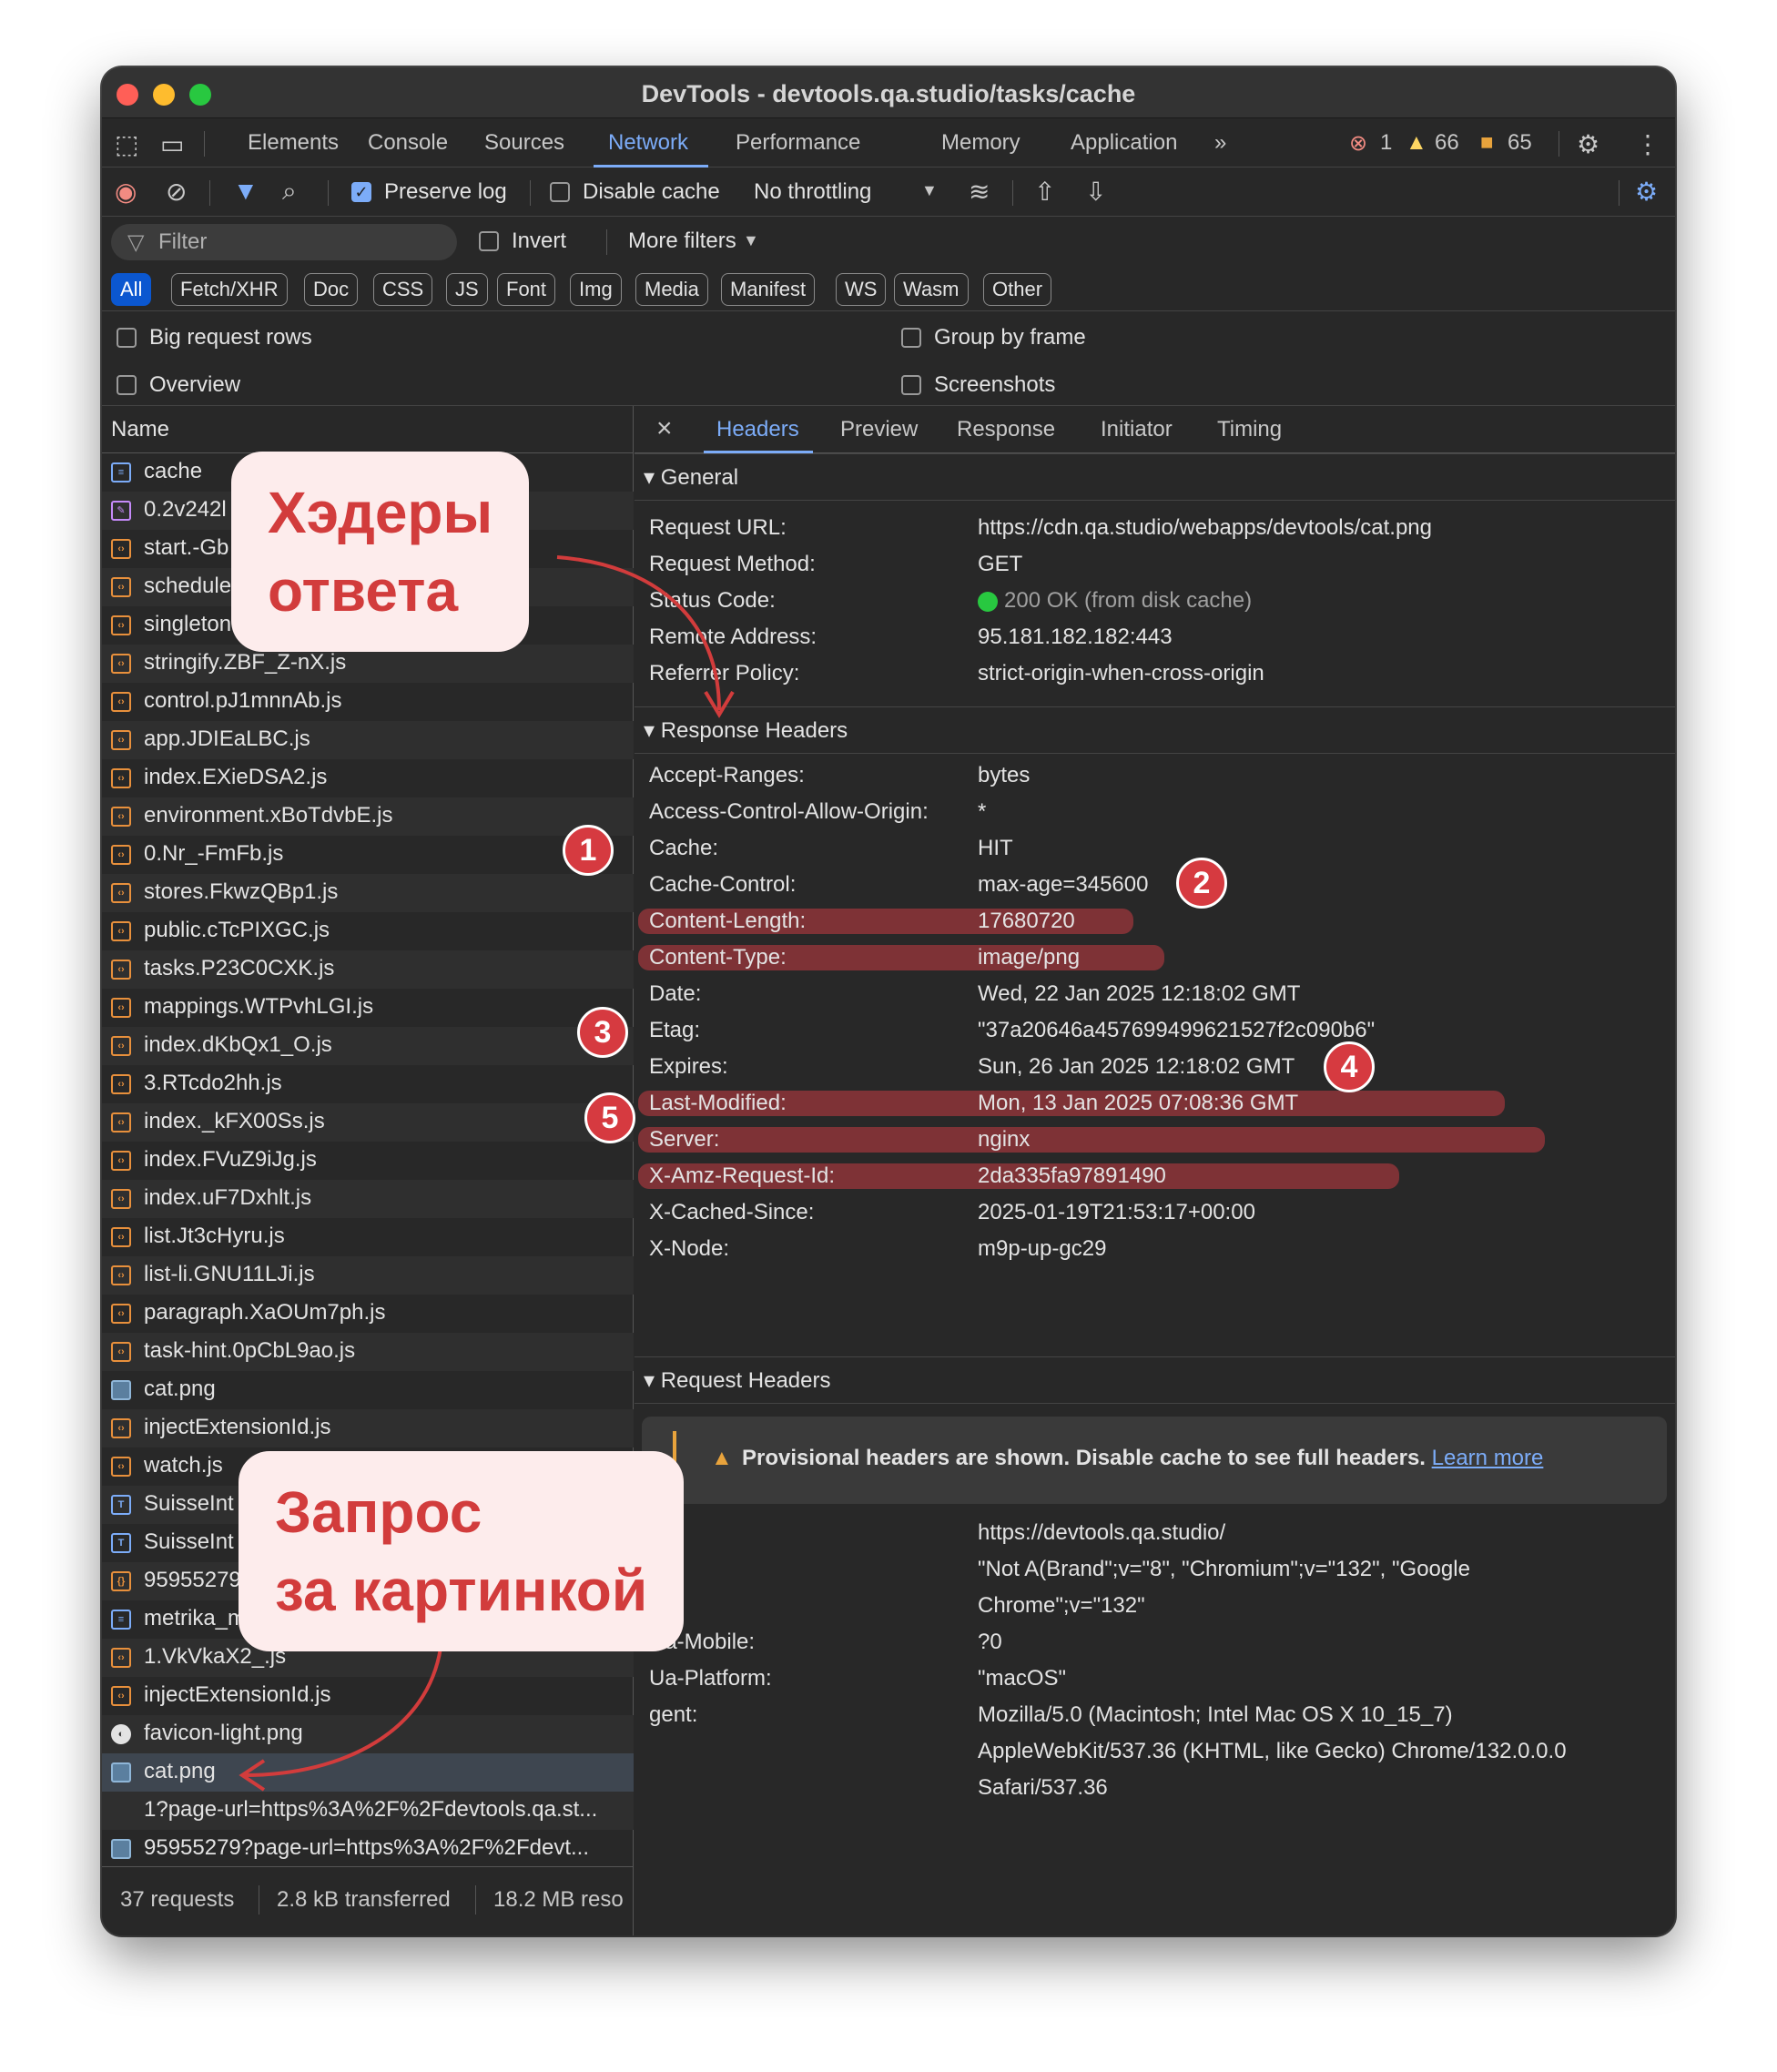  I want to click on request-row: ‹› app.JDIEaLBC.js, so click(368, 740).